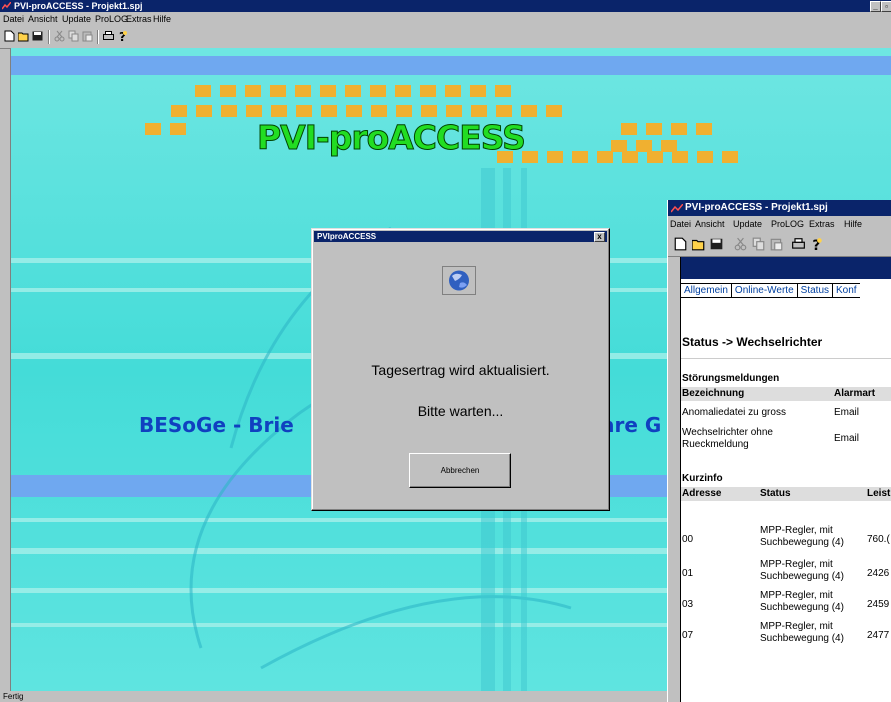 The height and width of the screenshot is (702, 891). Describe the element at coordinates (445, 37) in the screenshot. I see `main-toolbar: ?` at that location.